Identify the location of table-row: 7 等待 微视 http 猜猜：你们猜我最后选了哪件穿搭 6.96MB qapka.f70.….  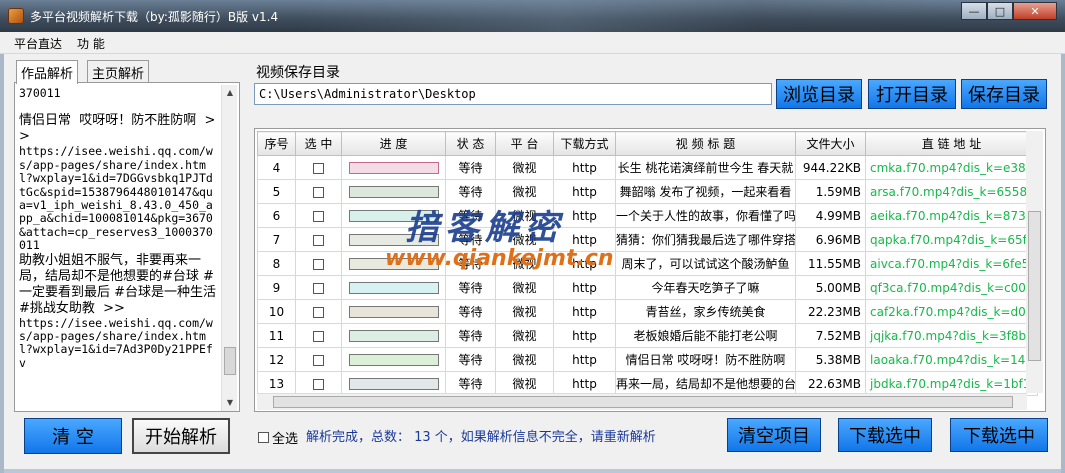
(647, 239).